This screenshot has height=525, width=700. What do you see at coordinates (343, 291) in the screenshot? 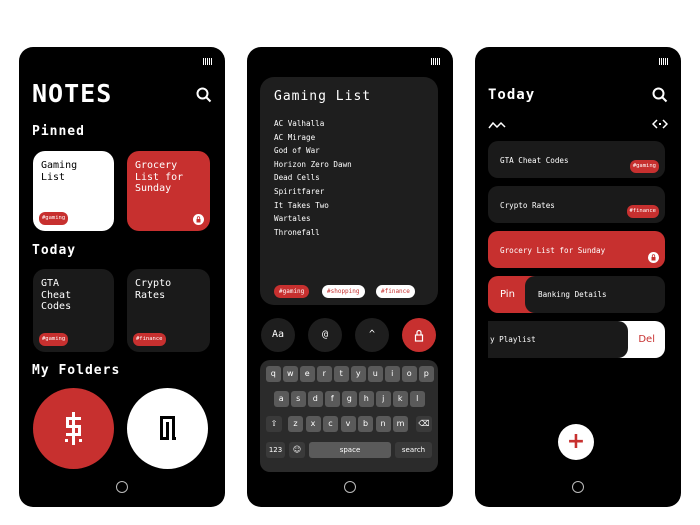
I see `tag-shopping: #shopping` at bounding box center [343, 291].